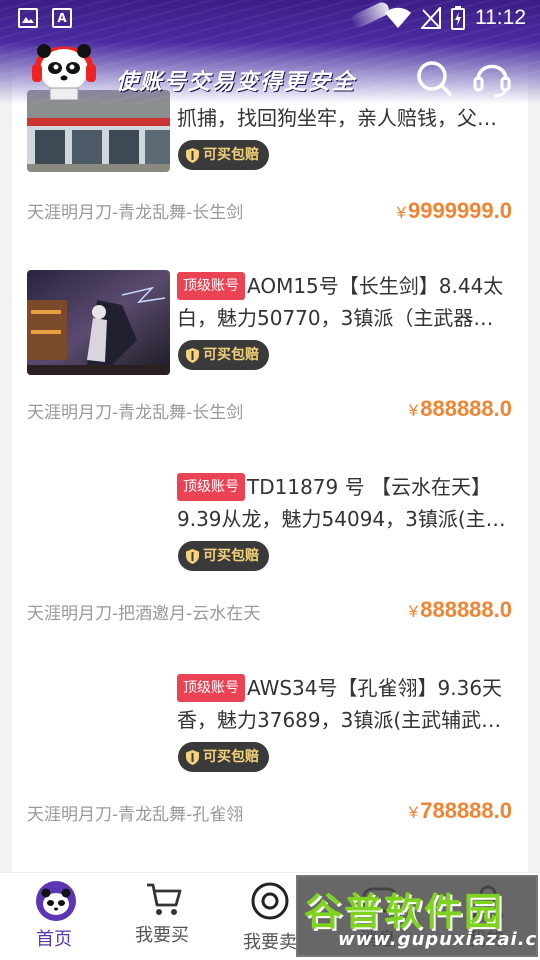 The width and height of the screenshot is (540, 960). I want to click on site-watermark: 谷普软件园 www.gupuxiazai.com, so click(417, 916).